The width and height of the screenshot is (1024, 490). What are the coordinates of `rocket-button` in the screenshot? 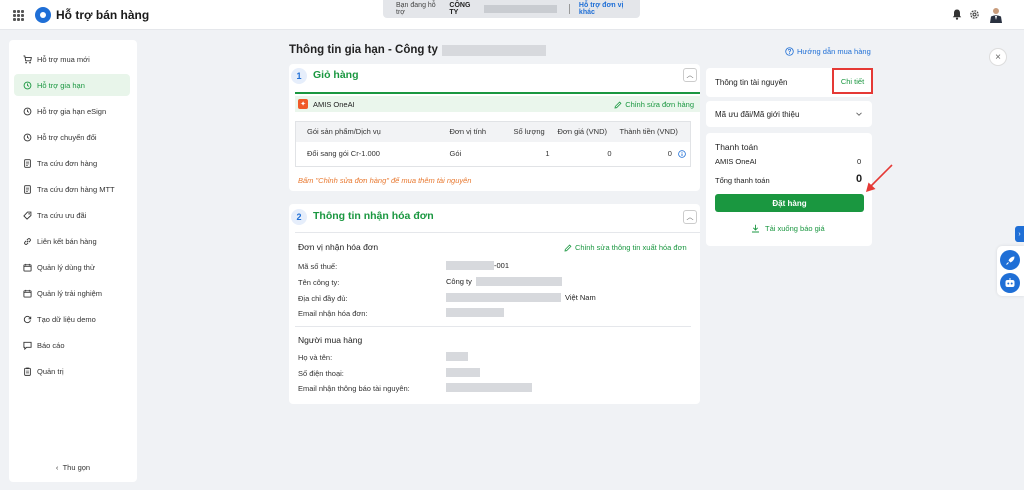 It's located at (1010, 260).